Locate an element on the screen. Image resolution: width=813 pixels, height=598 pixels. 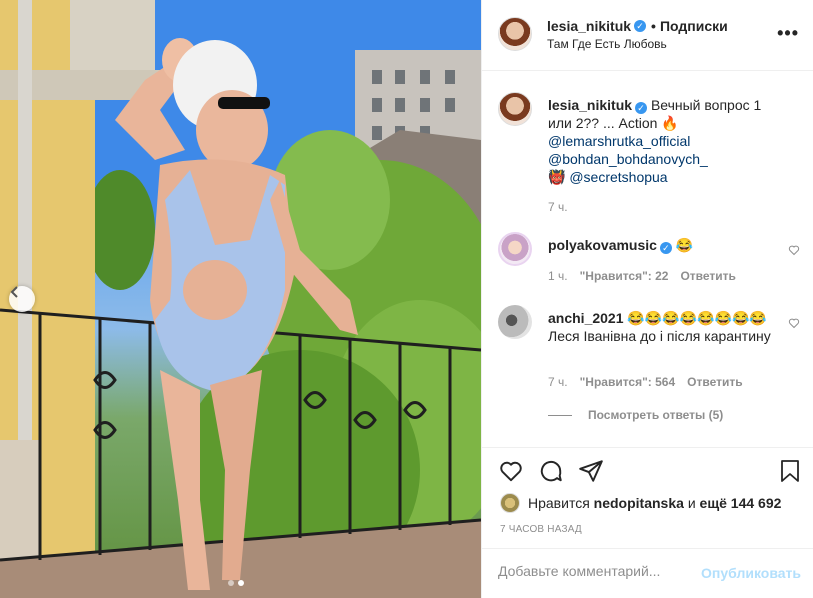
comment-time: 1 ч. is located at coordinates (558, 276).